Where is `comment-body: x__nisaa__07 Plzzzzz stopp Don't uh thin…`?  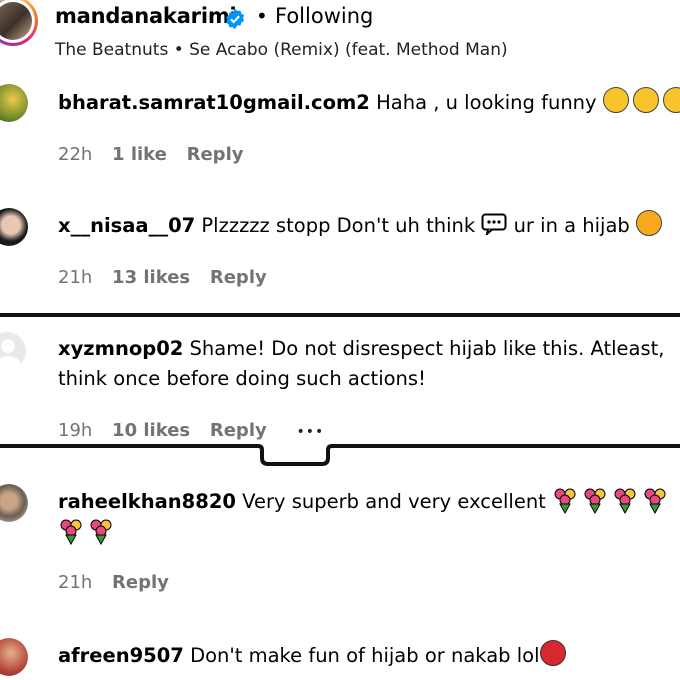 comment-body: x__nisaa__07 Plzzzzz stopp Don't uh thin… is located at coordinates (362, 225).